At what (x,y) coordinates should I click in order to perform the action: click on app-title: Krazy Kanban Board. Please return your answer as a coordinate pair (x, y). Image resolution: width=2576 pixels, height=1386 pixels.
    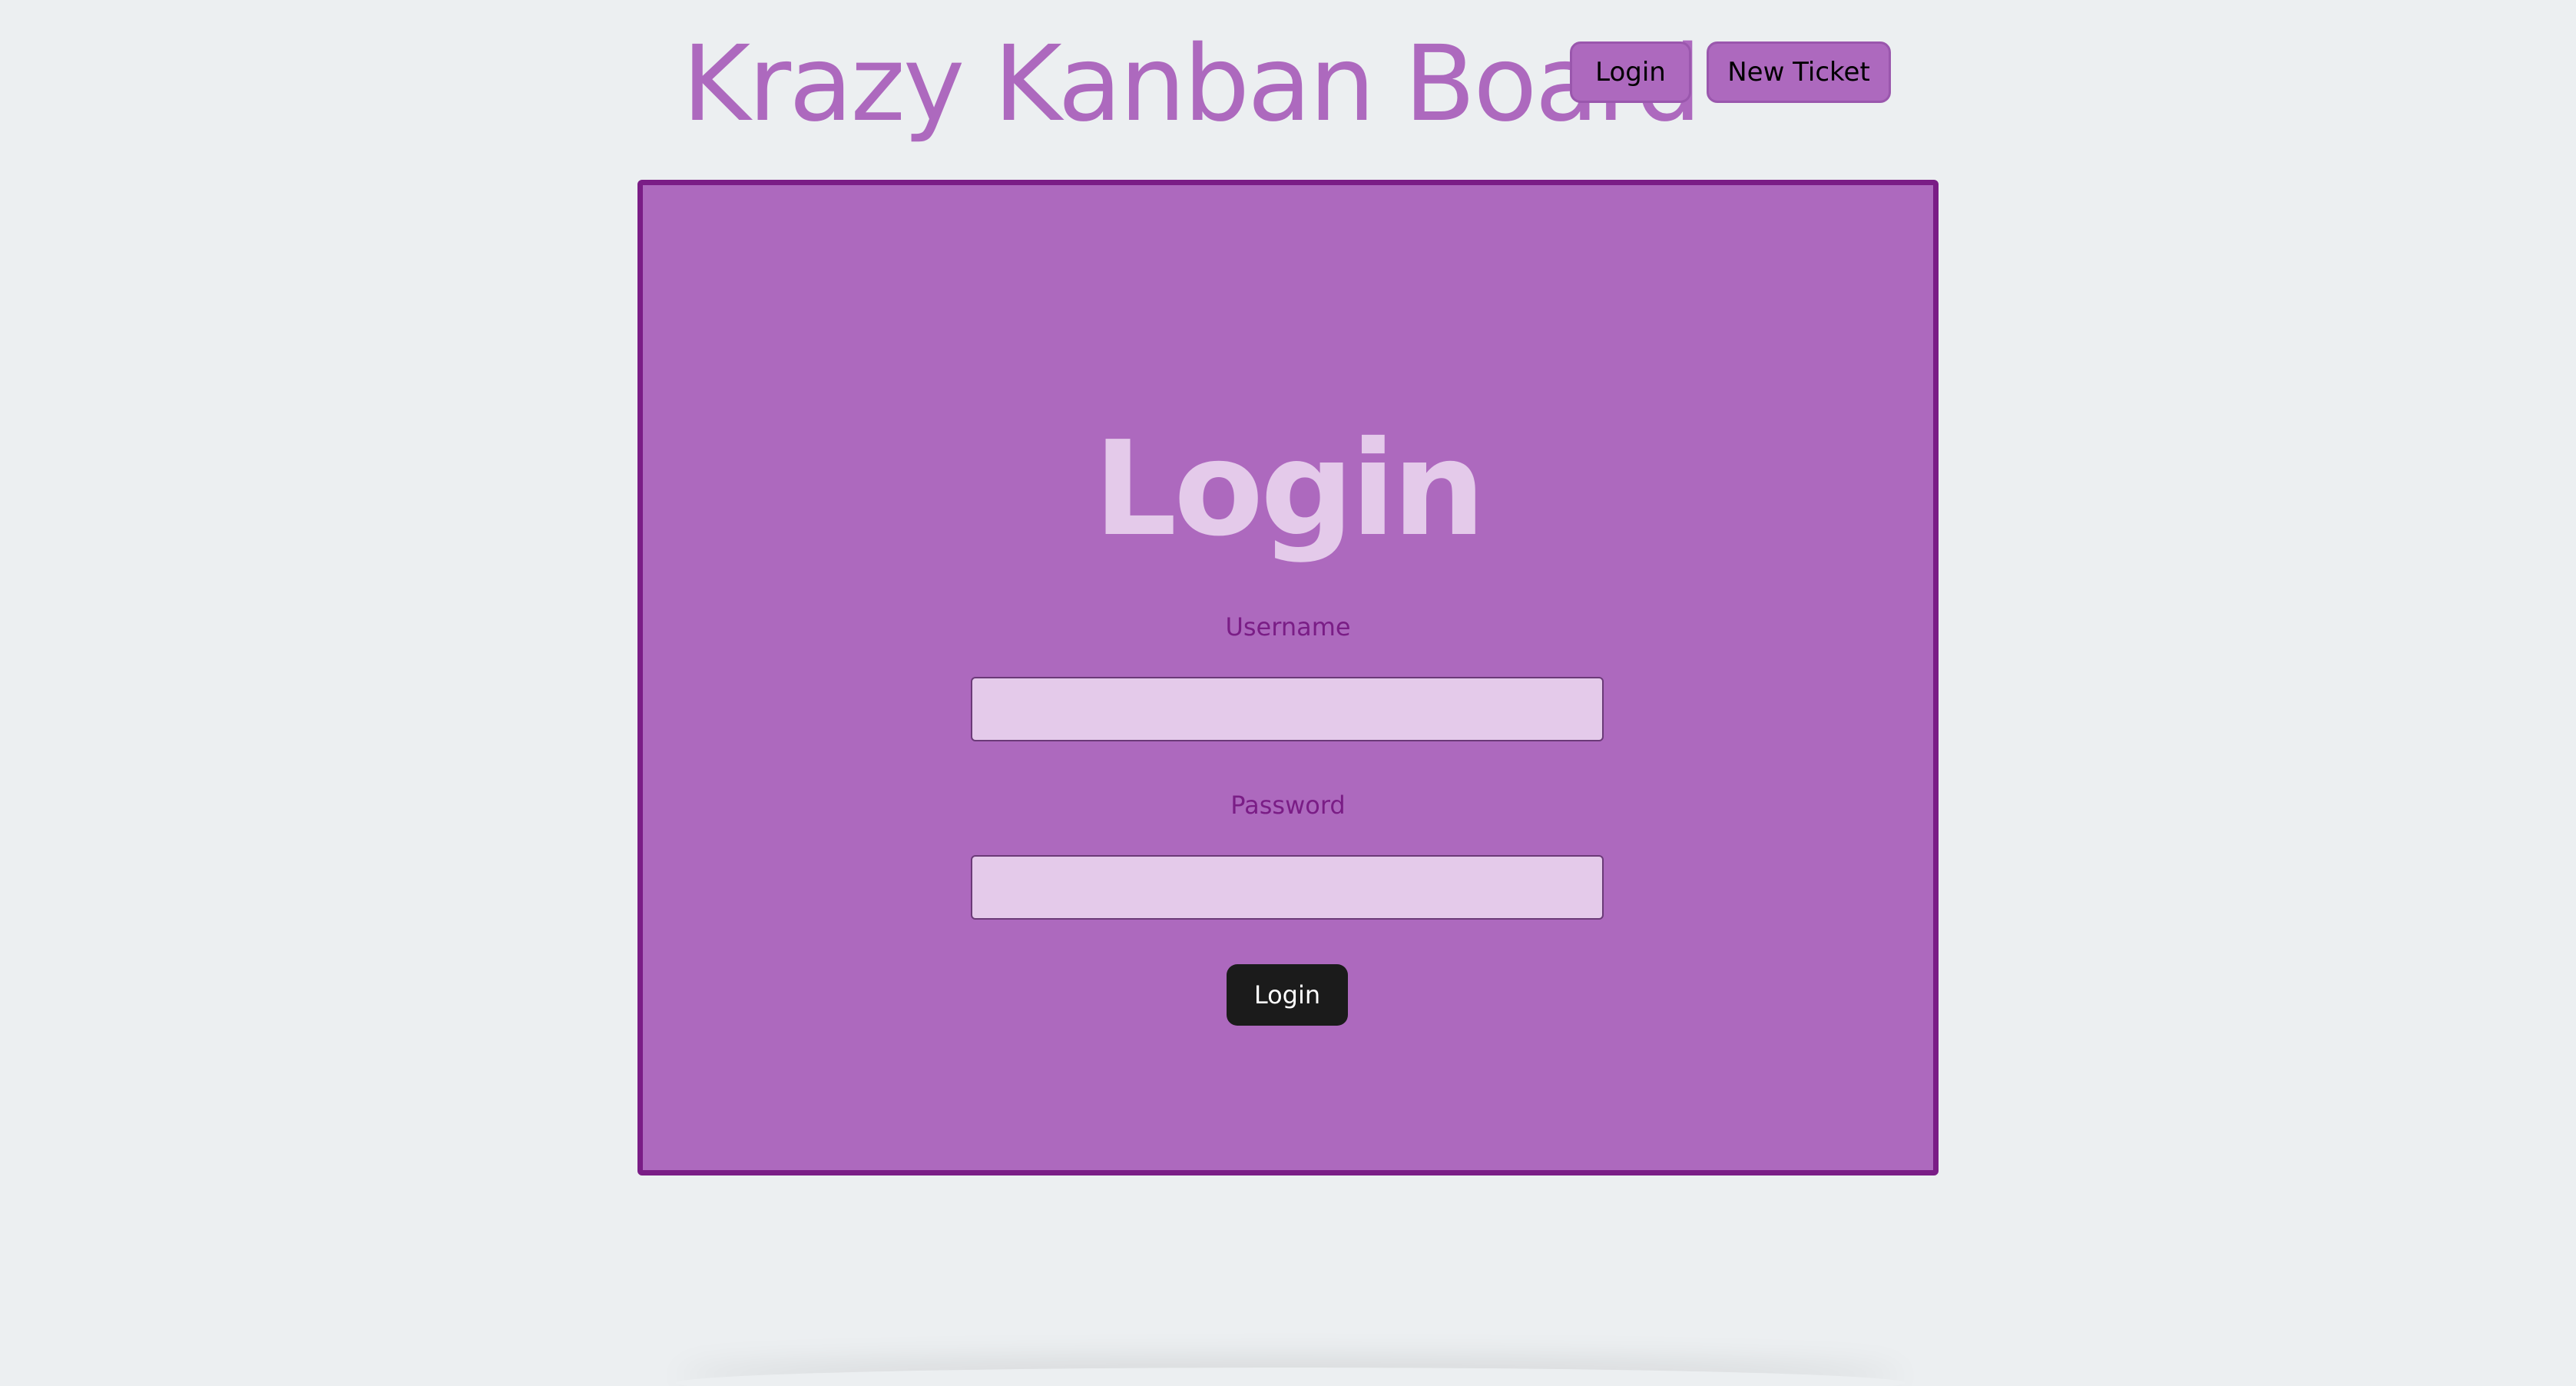
    Looking at the image, I should click on (1192, 84).